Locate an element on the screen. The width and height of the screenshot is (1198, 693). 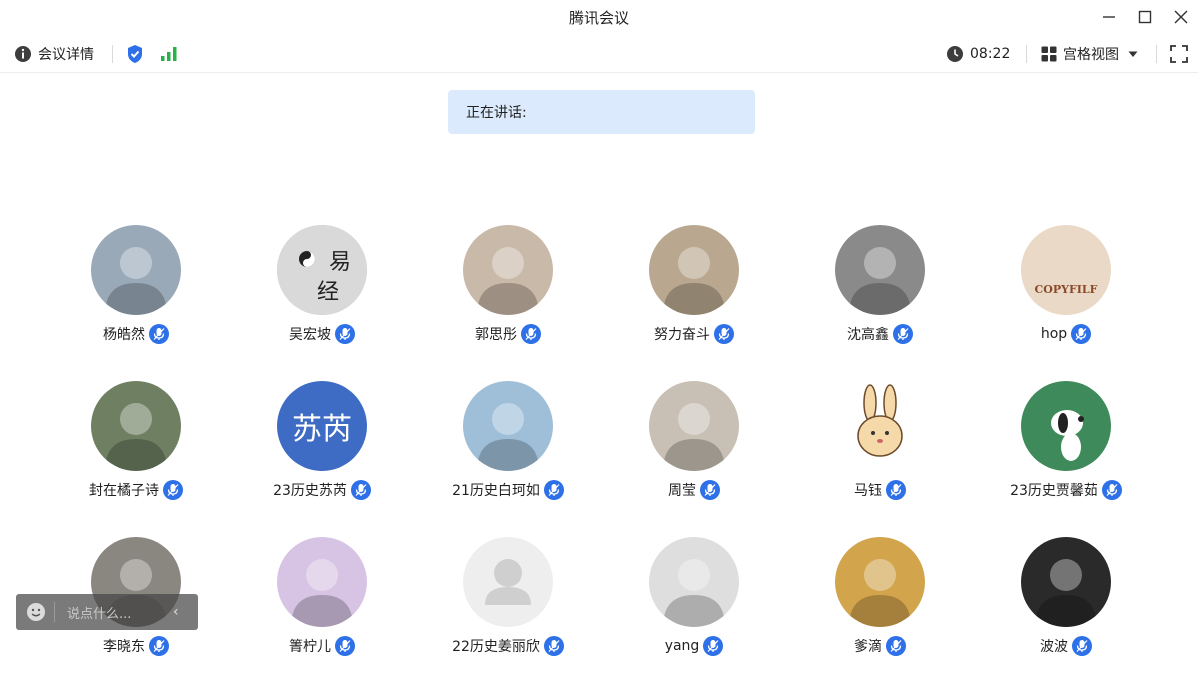
participant-tile: 努力奋斗 is located at coordinates (694, 290).